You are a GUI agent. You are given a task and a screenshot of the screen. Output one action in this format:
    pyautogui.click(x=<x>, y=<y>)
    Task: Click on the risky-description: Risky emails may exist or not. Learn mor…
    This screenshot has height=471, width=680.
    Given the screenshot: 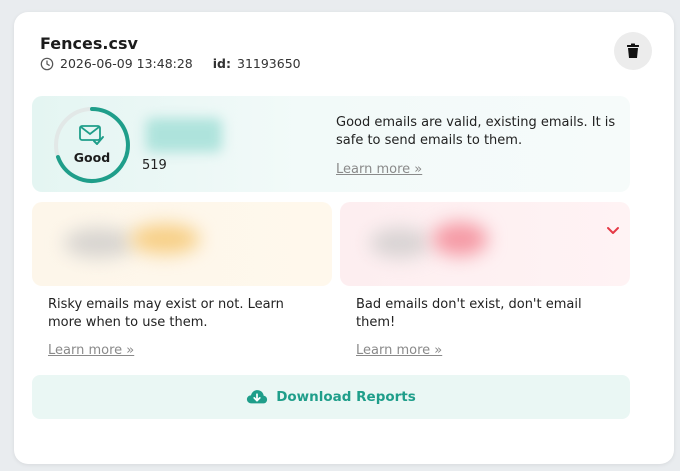 What is the action you would take?
    pyautogui.click(x=166, y=313)
    